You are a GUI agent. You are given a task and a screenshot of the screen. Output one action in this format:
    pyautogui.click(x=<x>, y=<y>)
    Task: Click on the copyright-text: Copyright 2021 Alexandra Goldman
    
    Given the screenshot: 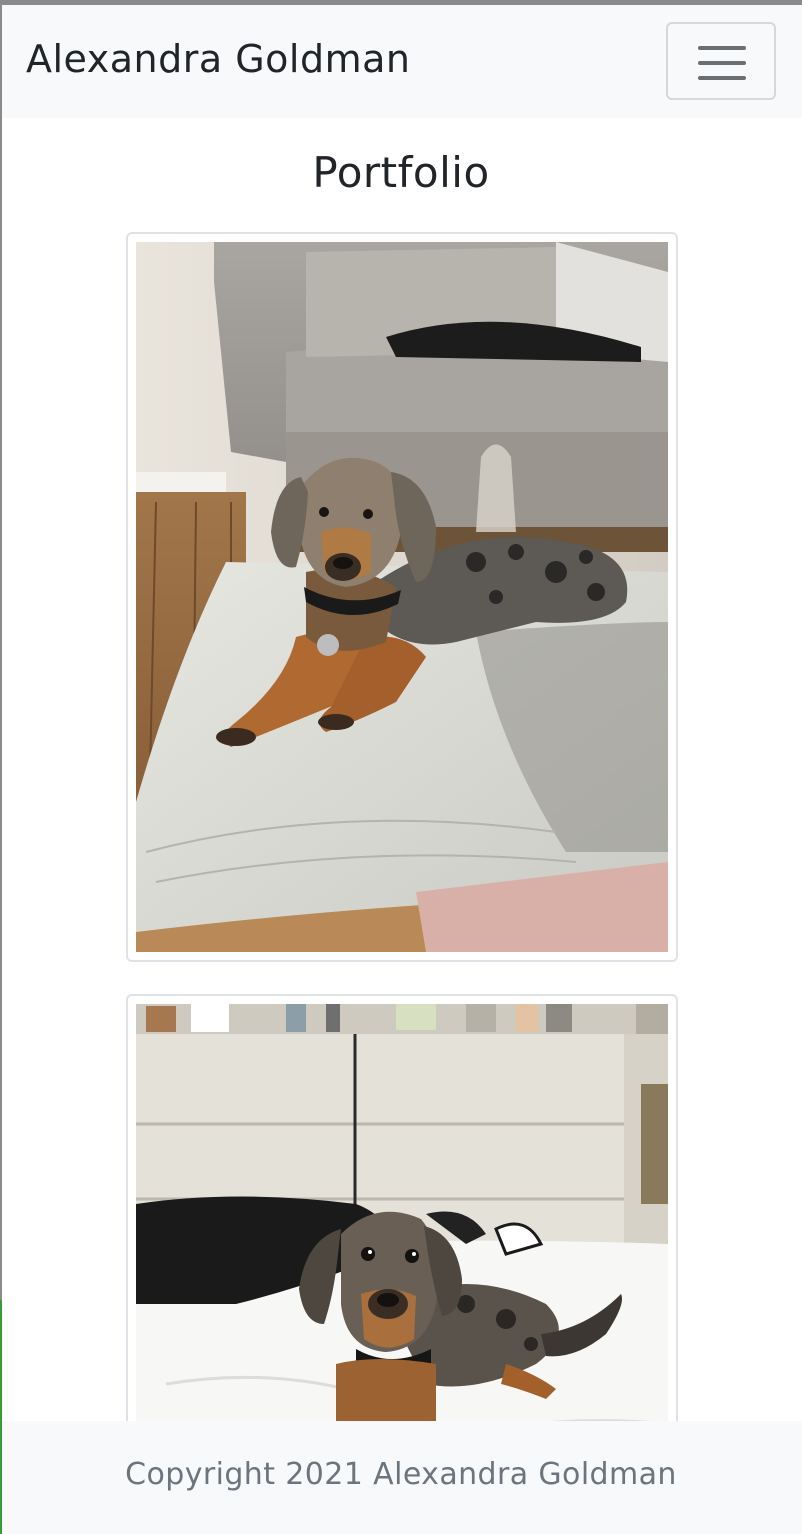 What is the action you would take?
    pyautogui.click(x=401, y=1474)
    